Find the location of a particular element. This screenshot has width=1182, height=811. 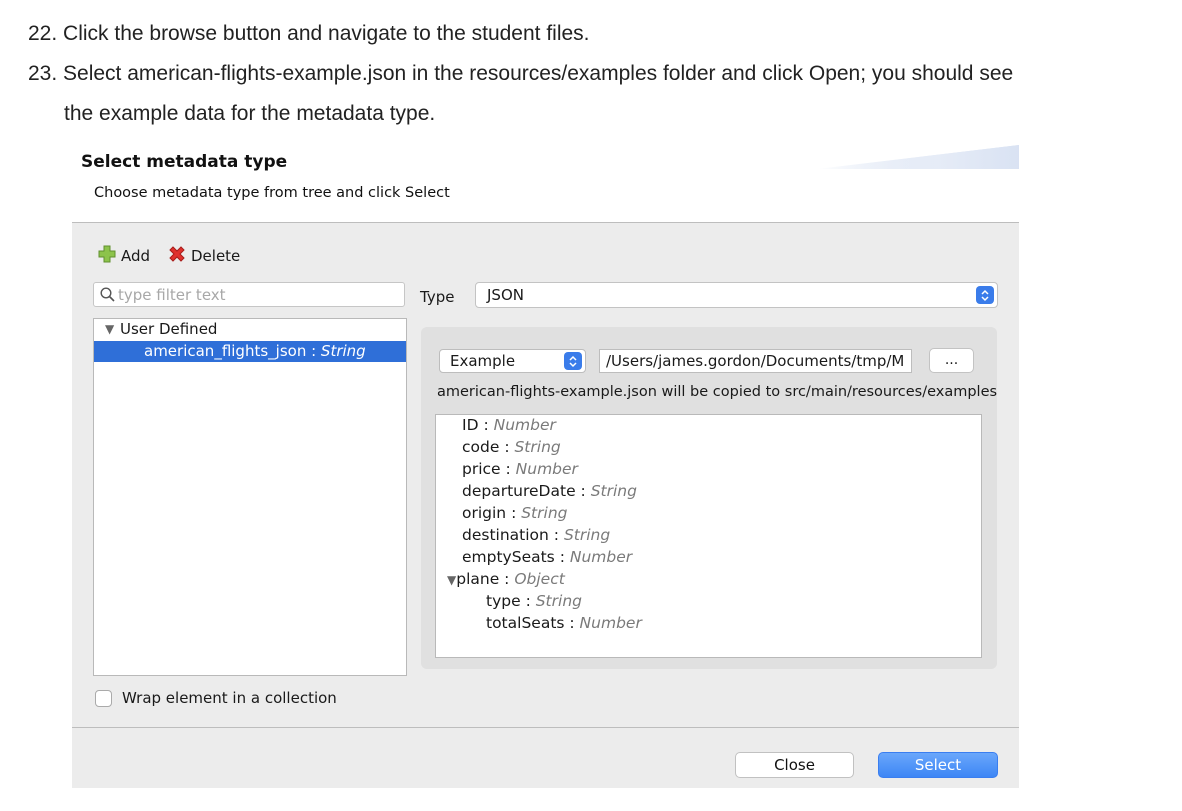

field-name: destination is located at coordinates (505, 535).